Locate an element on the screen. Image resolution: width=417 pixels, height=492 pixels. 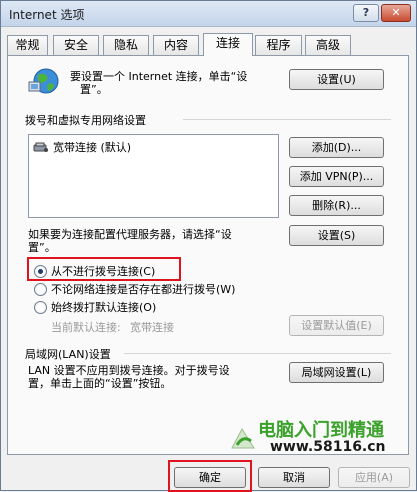
setup-text-line2: 置”。 is located at coordinates (94, 89).